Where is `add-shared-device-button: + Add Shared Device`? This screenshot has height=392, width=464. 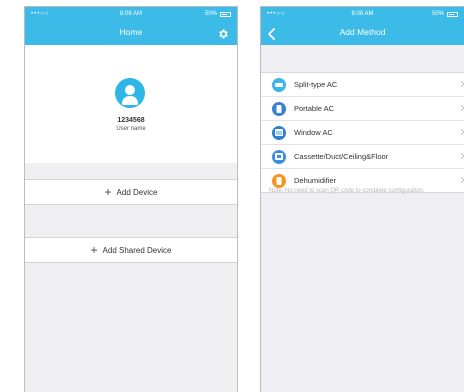 add-shared-device-button: + Add Shared Device is located at coordinates (131, 250).